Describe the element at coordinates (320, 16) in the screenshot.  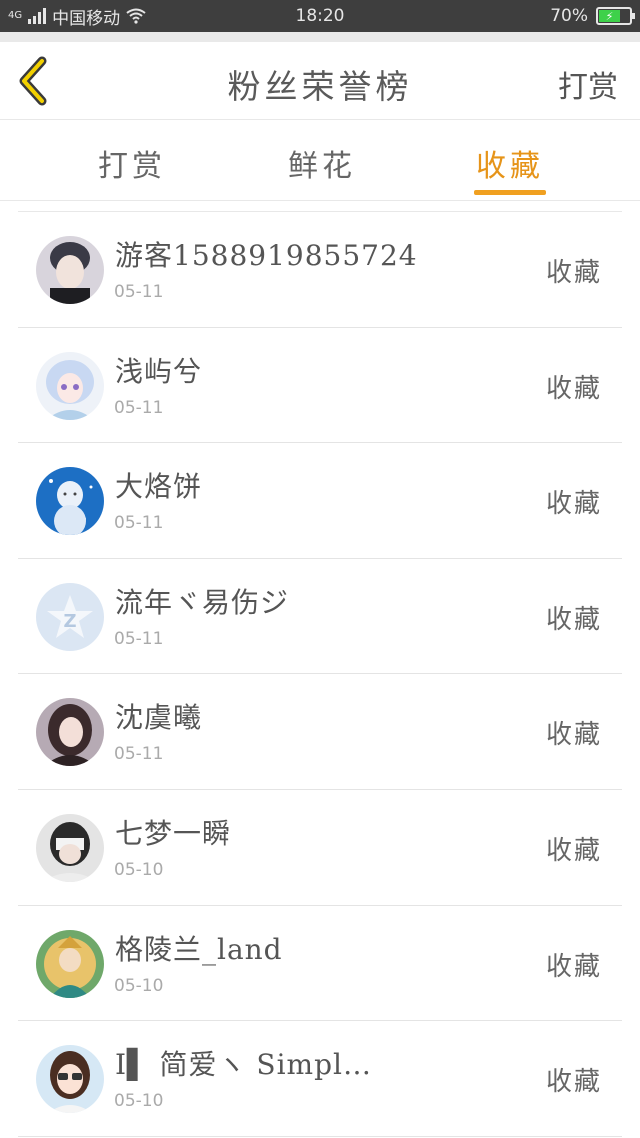
I see `status-bar: 4G 中国移动 18:20 70% ⚡` at that location.